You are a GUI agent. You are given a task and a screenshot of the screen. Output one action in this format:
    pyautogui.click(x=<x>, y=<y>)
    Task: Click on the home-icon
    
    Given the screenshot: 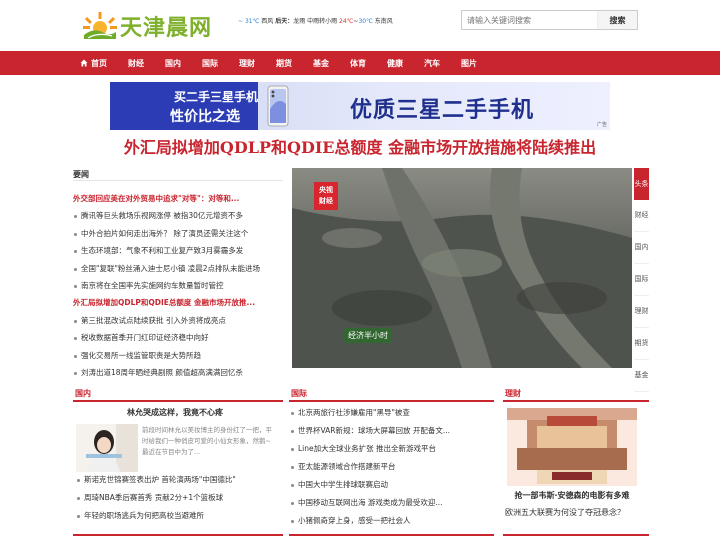 What is the action you would take?
    pyautogui.click(x=84, y=63)
    